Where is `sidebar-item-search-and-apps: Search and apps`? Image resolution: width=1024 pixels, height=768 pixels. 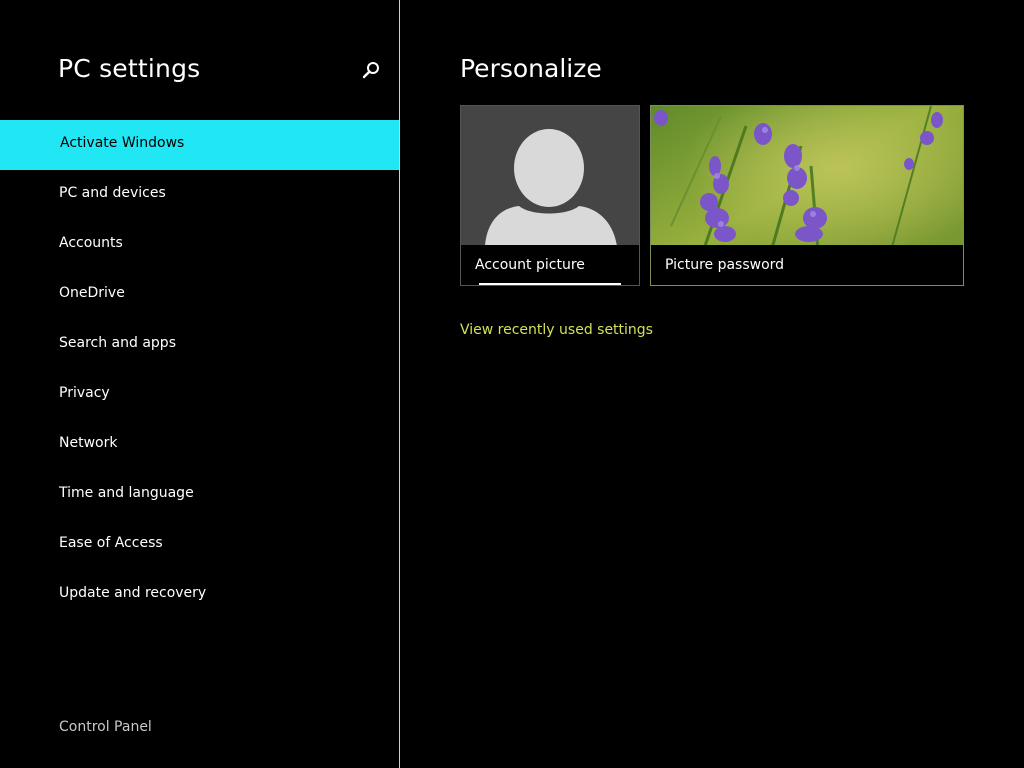
sidebar-item-search-and-apps: Search and apps is located at coordinates (199, 345).